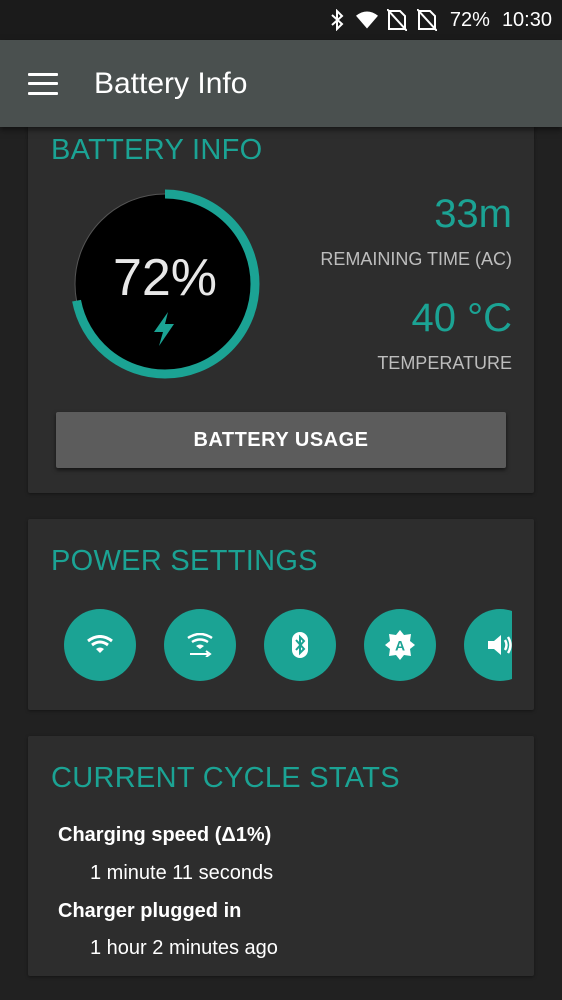  What do you see at coordinates (281, 83) in the screenshot?
I see `app-toolbar: Battery Info` at bounding box center [281, 83].